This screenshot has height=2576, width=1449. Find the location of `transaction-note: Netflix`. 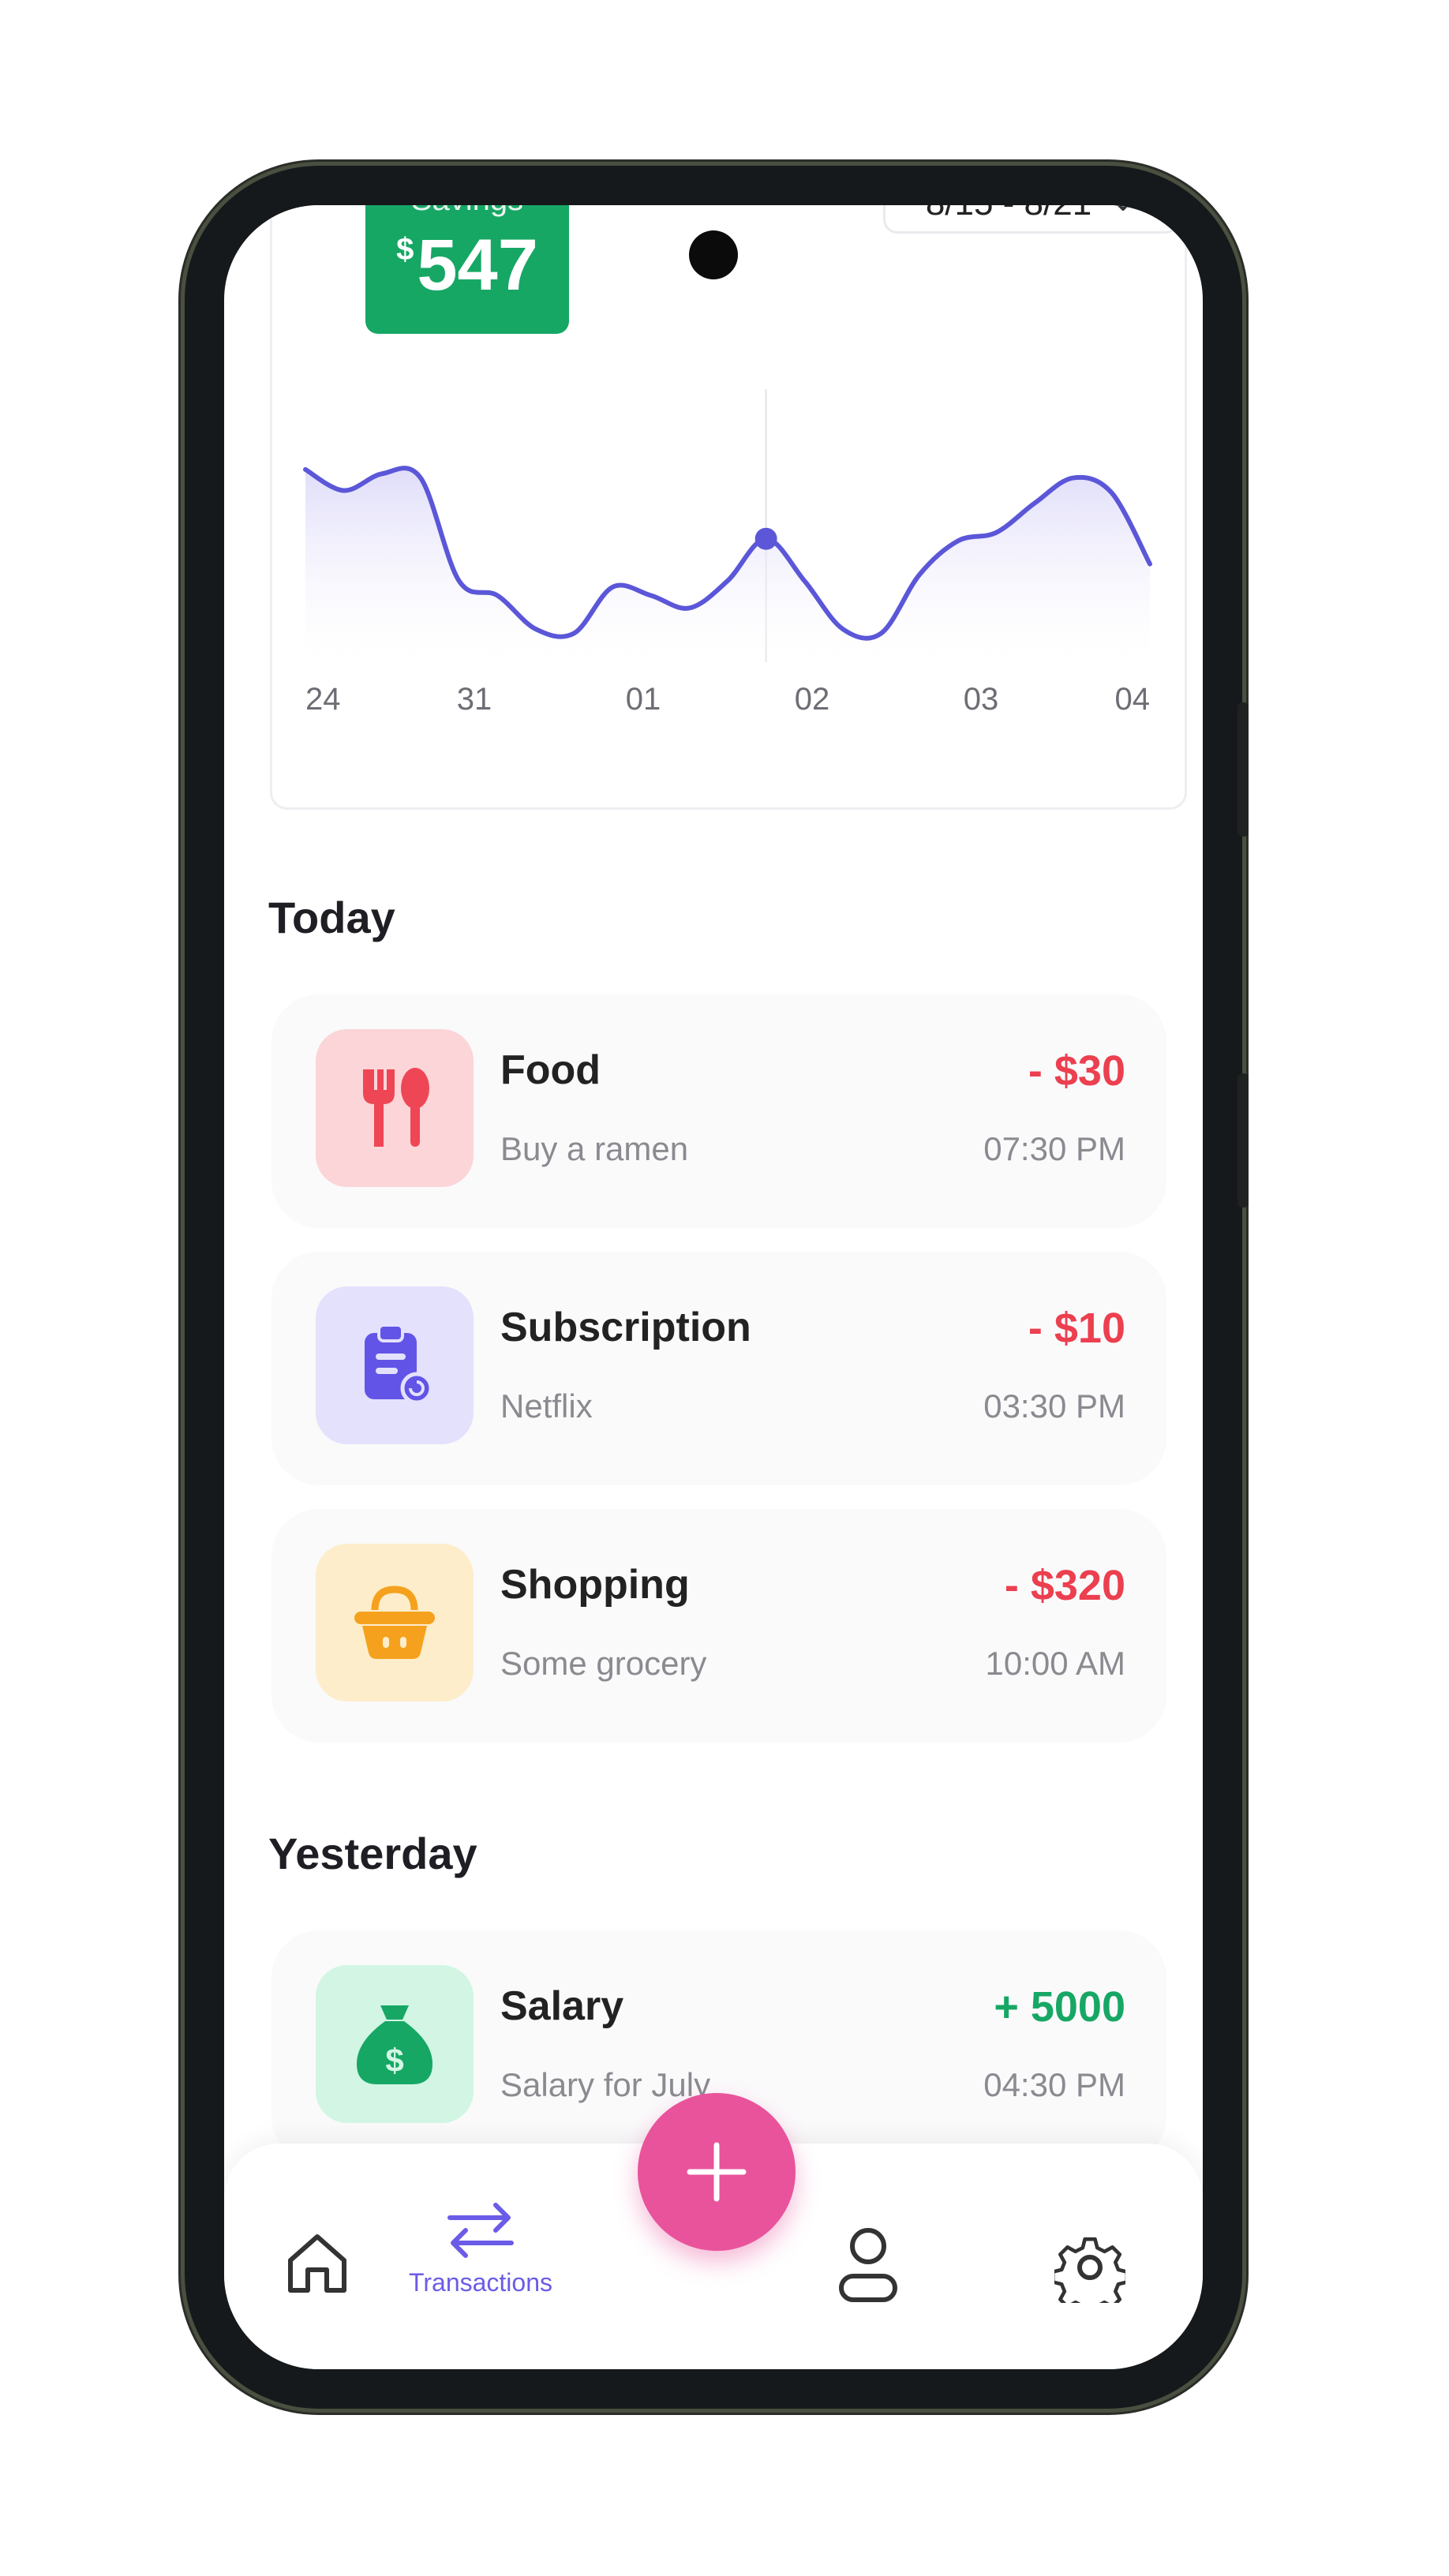

transaction-note: Netflix is located at coordinates (546, 1406).